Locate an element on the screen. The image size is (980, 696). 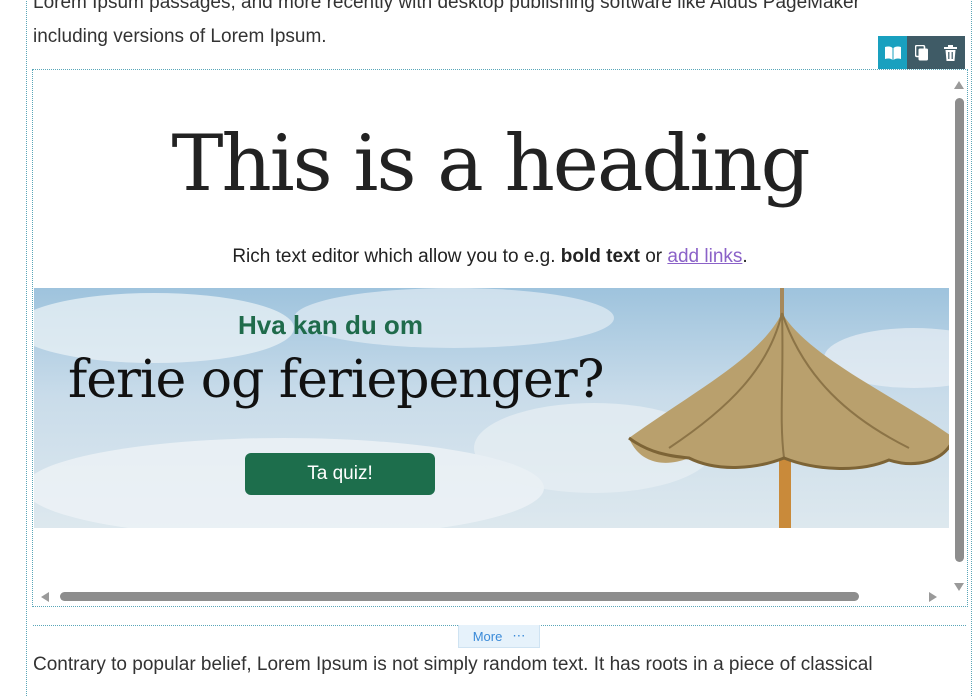
more-label: More is located at coordinates (487, 636).